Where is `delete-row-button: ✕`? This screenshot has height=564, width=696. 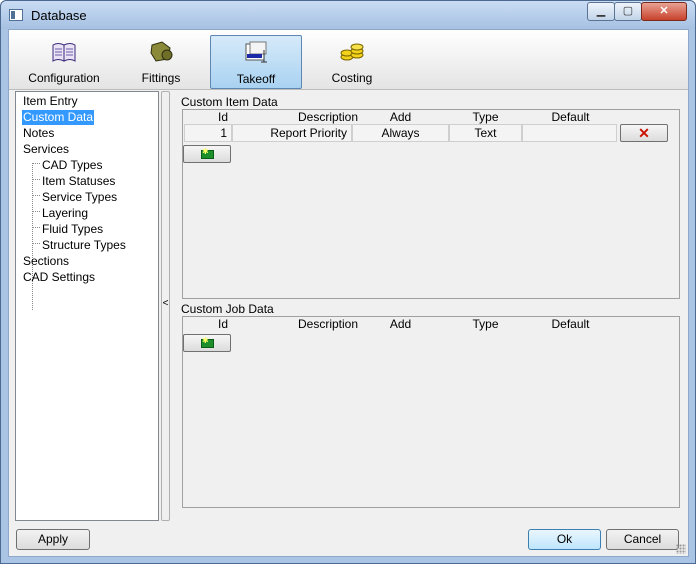 delete-row-button: ✕ is located at coordinates (644, 133).